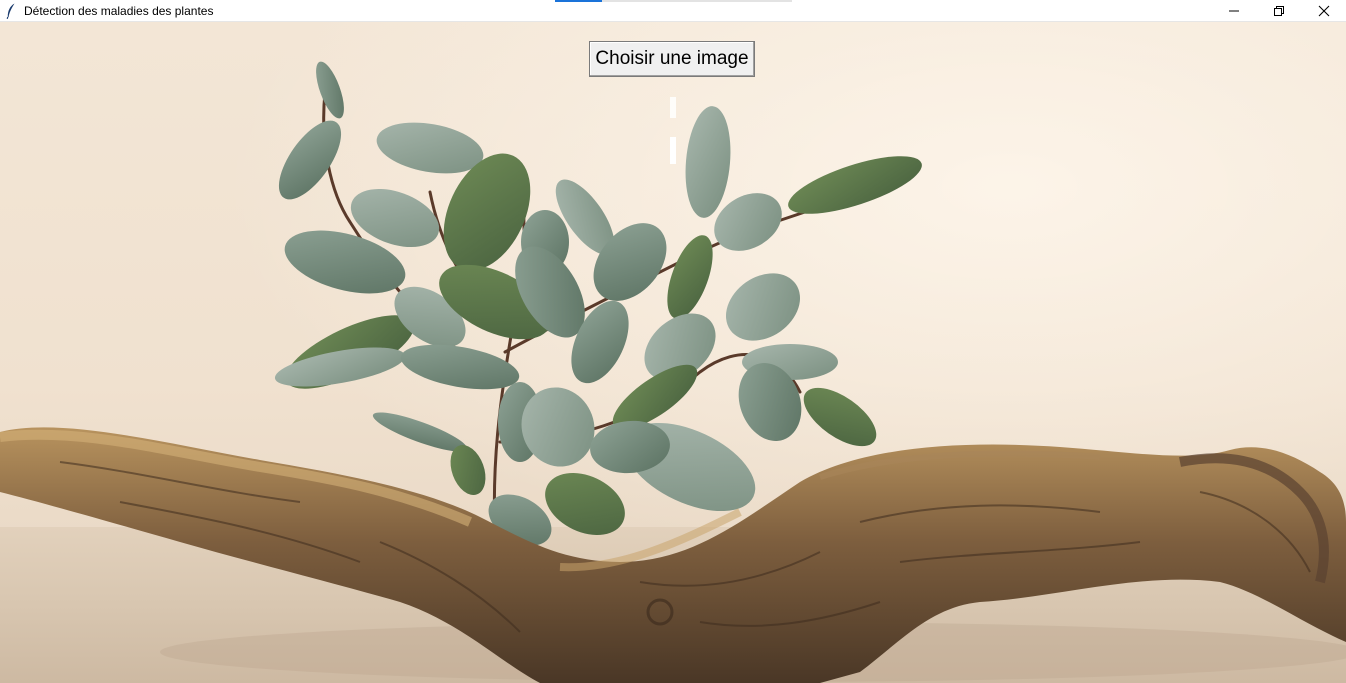  Describe the element at coordinates (11, 11) in the screenshot. I see `feather-icon` at that location.